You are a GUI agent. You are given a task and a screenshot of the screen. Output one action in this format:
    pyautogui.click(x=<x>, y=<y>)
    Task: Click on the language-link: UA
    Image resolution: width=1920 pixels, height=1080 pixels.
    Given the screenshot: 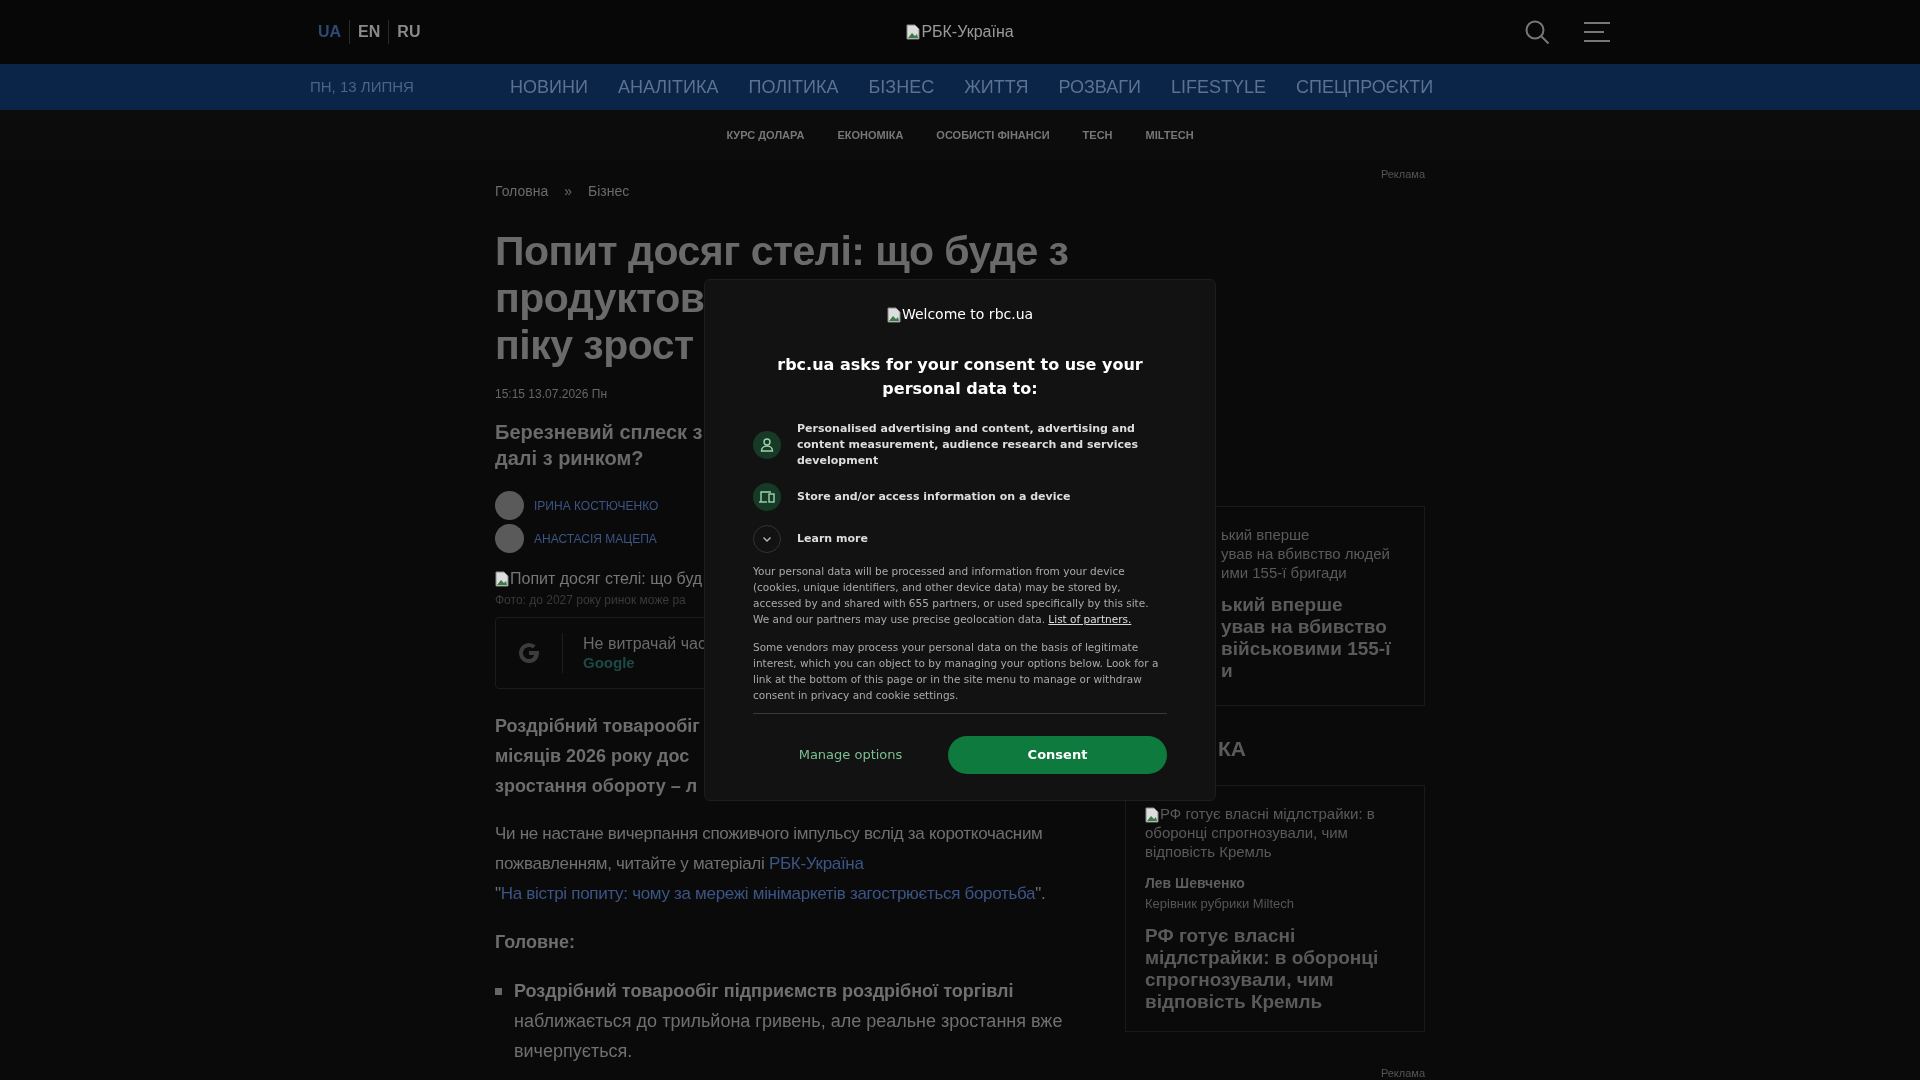 What is the action you would take?
    pyautogui.click(x=330, y=32)
    